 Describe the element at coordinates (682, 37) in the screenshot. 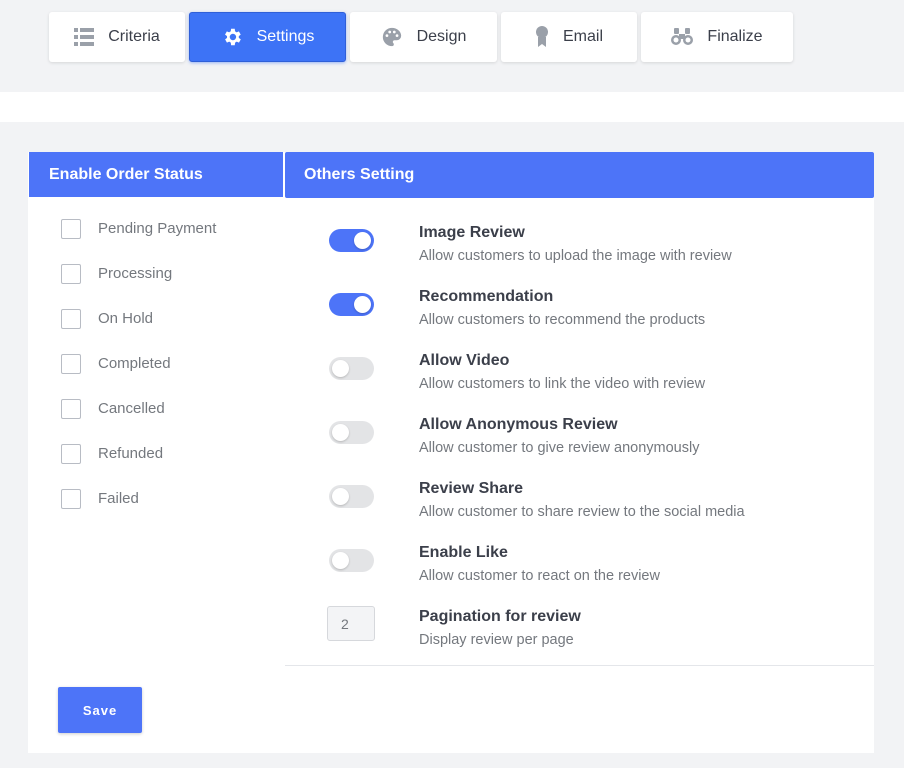

I see `binoculars-icon` at that location.